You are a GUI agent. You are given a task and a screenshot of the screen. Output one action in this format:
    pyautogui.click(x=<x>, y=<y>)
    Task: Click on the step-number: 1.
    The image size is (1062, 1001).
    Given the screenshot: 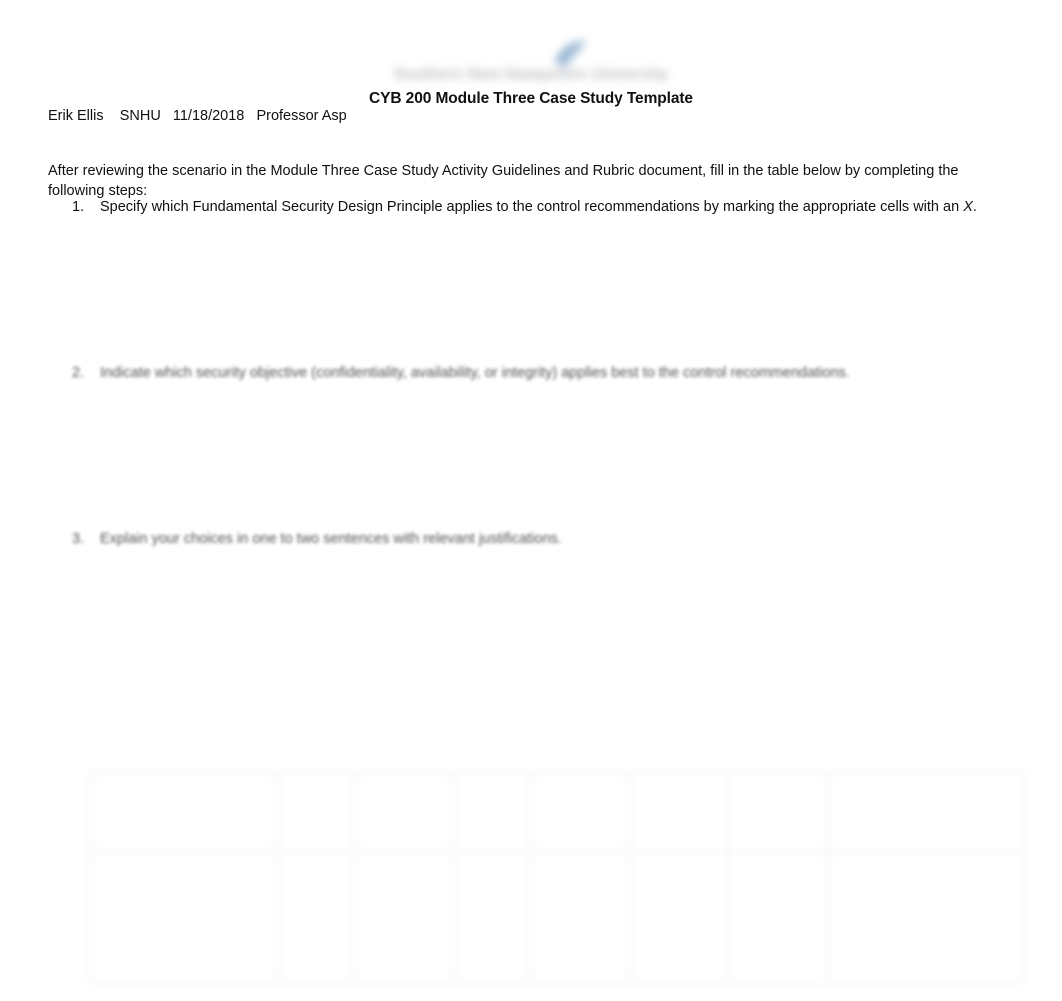 What is the action you would take?
    pyautogui.click(x=78, y=207)
    